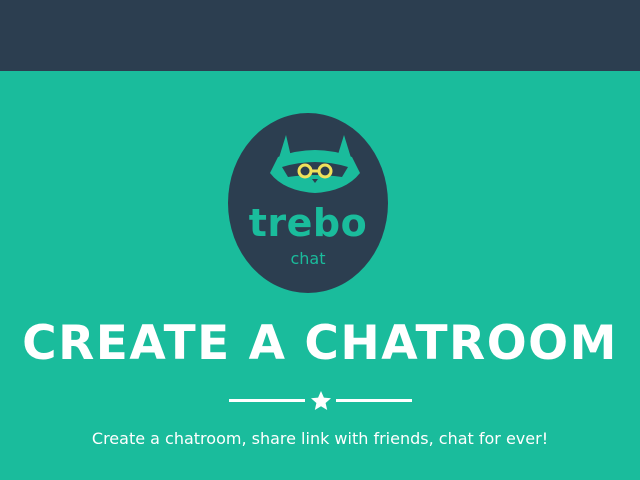  I want to click on top-navigation-bar, so click(320, 35).